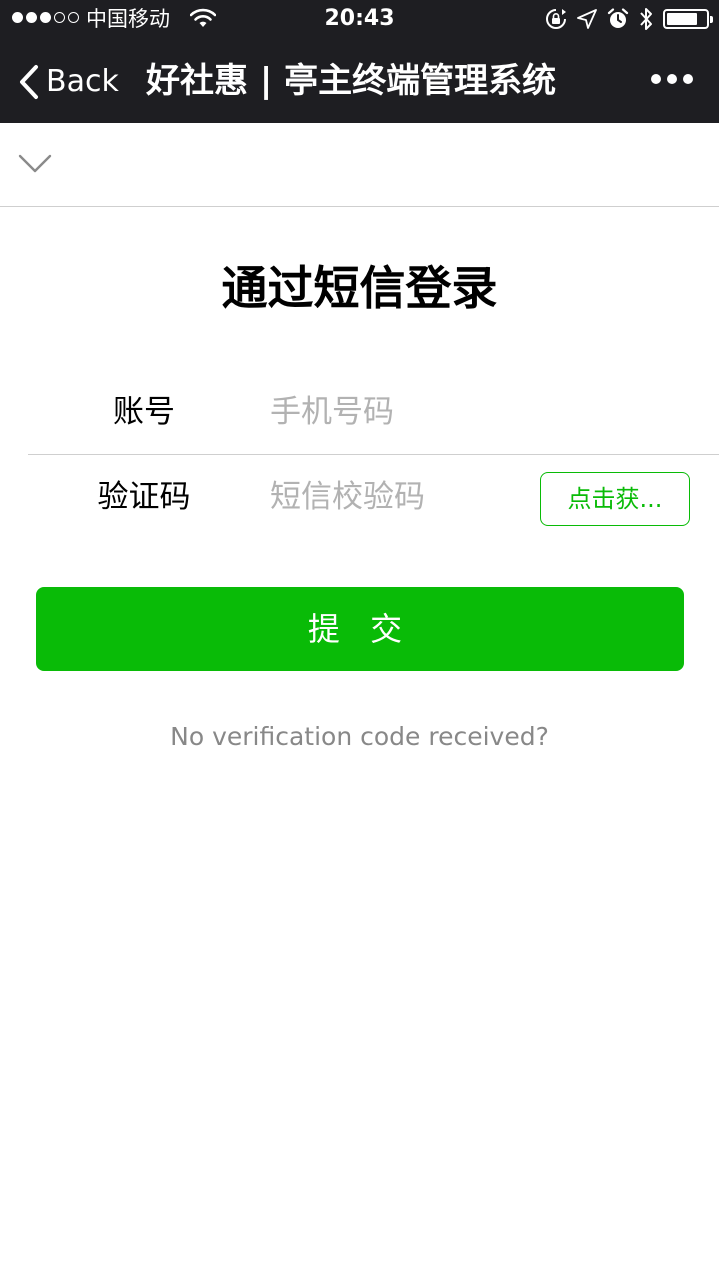 The image size is (719, 1280). I want to click on battery-icon, so click(688, 19).